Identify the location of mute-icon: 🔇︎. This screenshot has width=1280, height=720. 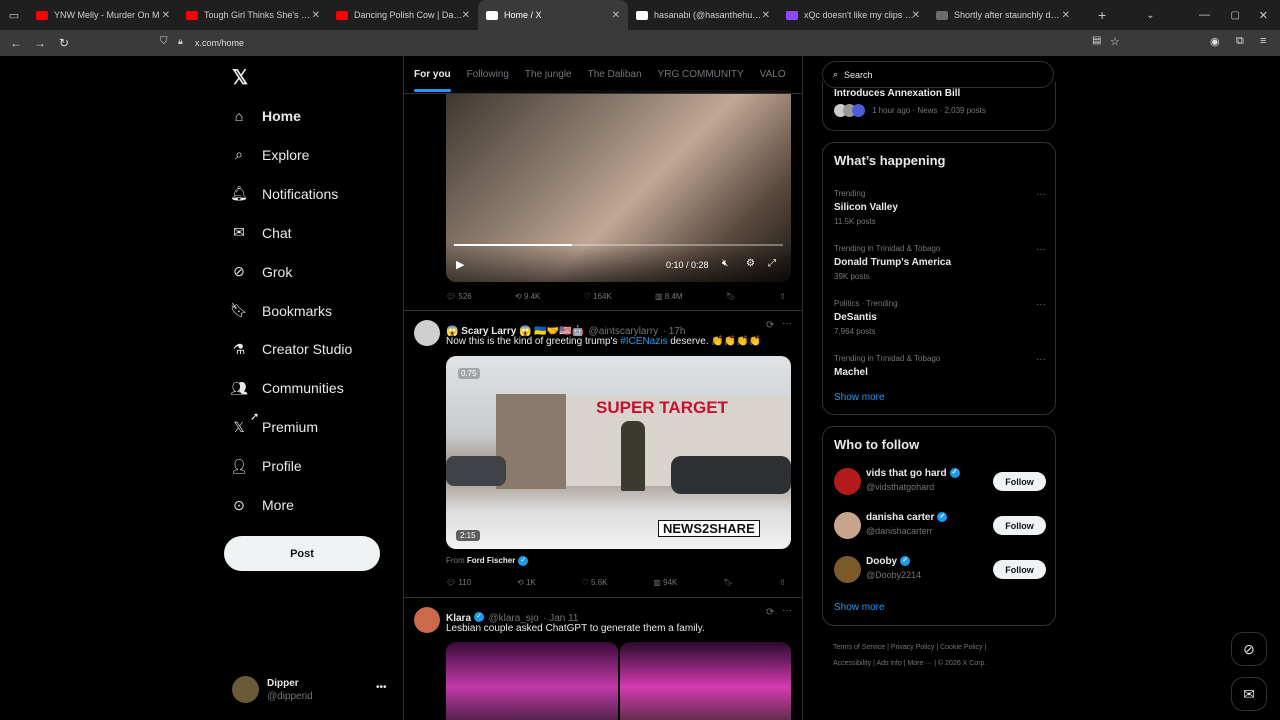
(725, 263).